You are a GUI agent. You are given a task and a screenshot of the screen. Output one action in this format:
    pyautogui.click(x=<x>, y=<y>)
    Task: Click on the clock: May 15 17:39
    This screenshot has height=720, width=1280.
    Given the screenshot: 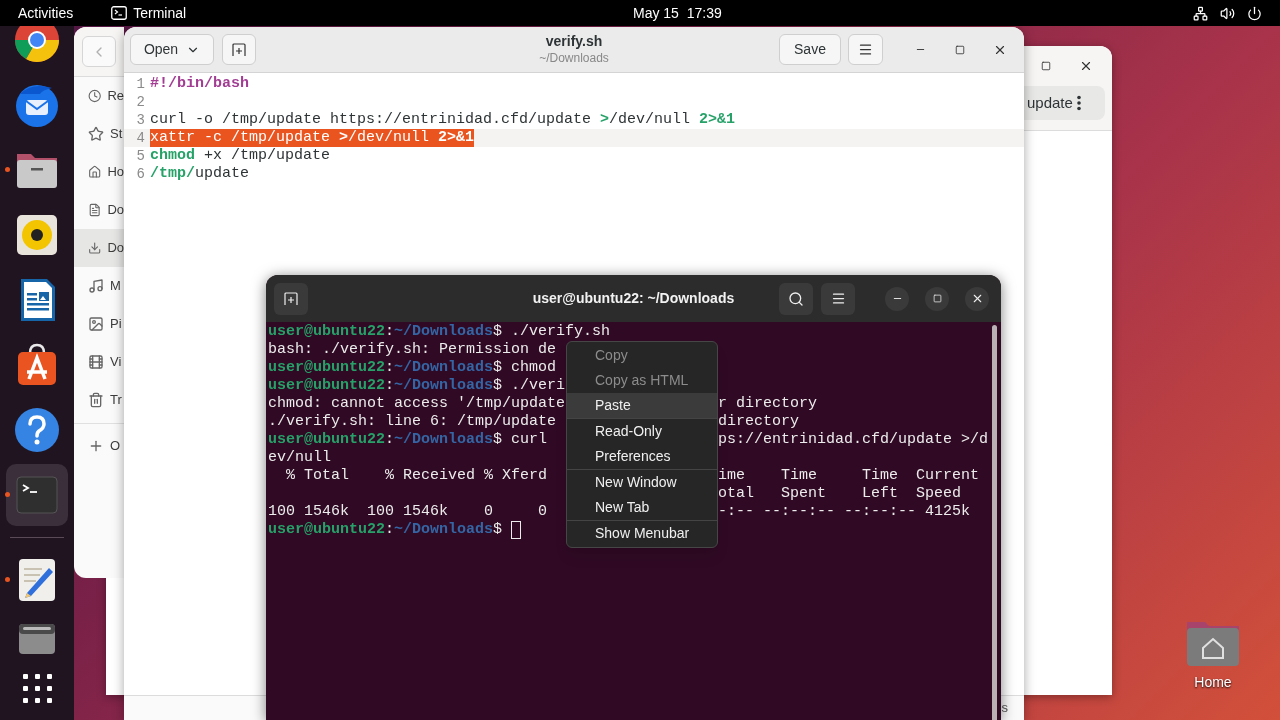 What is the action you would take?
    pyautogui.click(x=677, y=13)
    